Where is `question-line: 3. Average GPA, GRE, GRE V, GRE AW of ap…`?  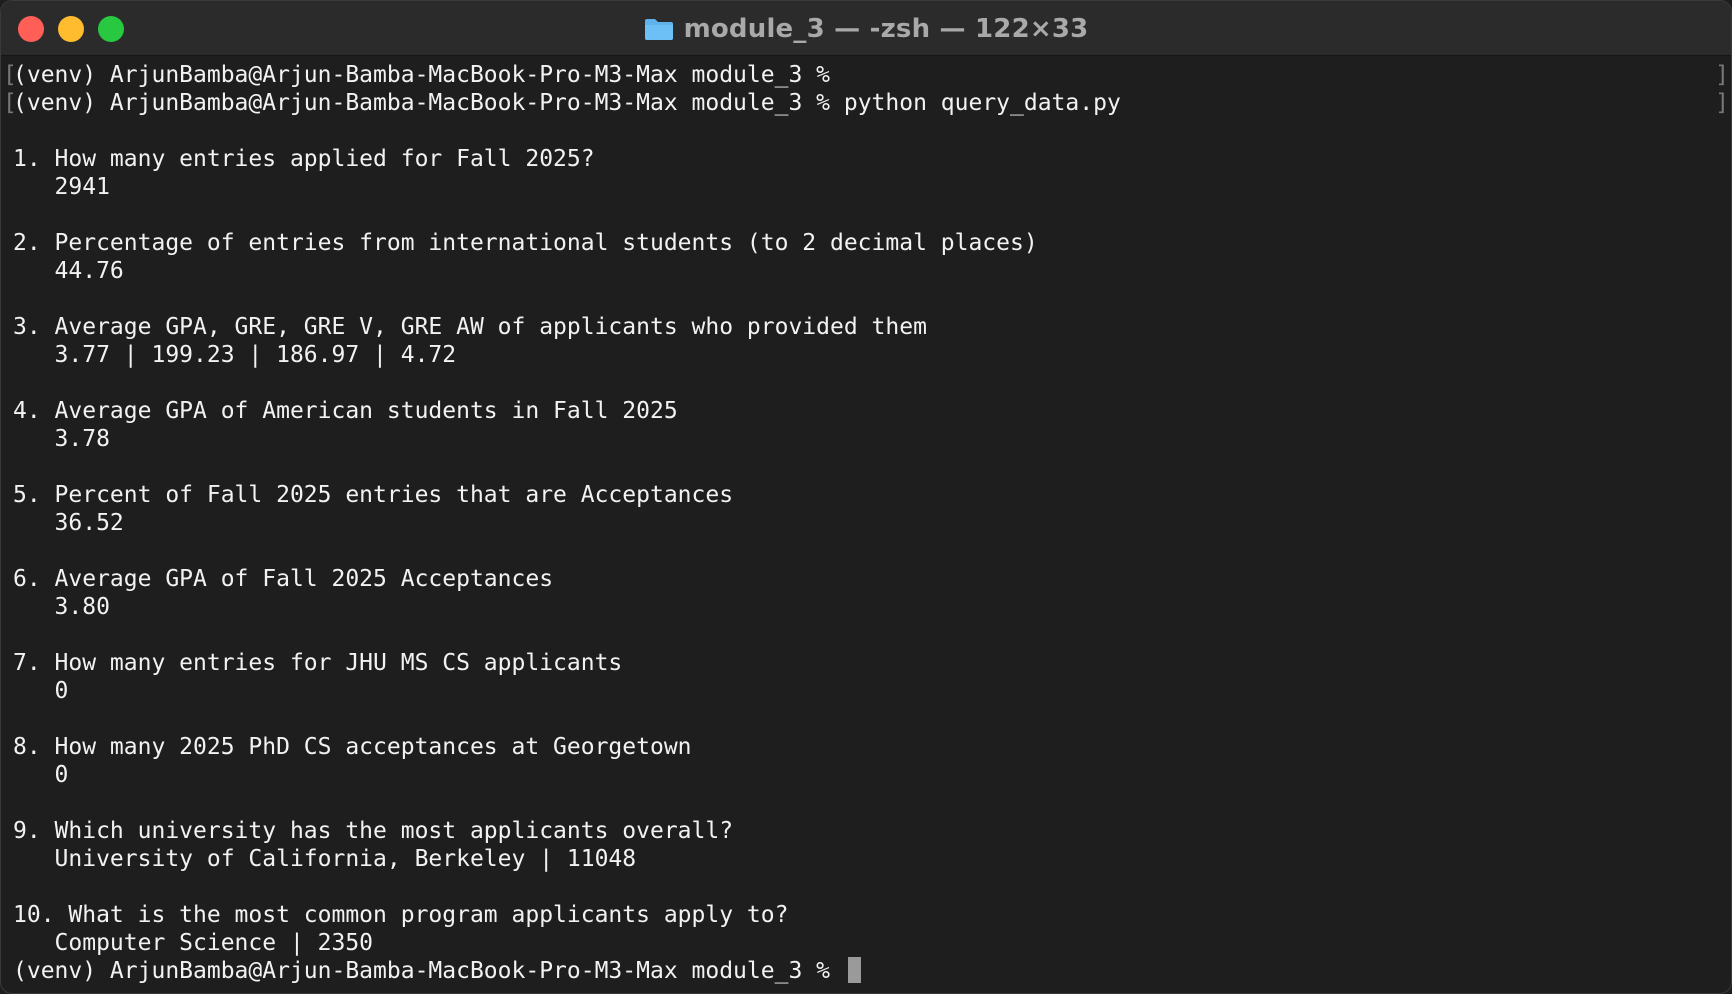 question-line: 3. Average GPA, GRE, GRE V, GRE AW of ap… is located at coordinates (470, 327).